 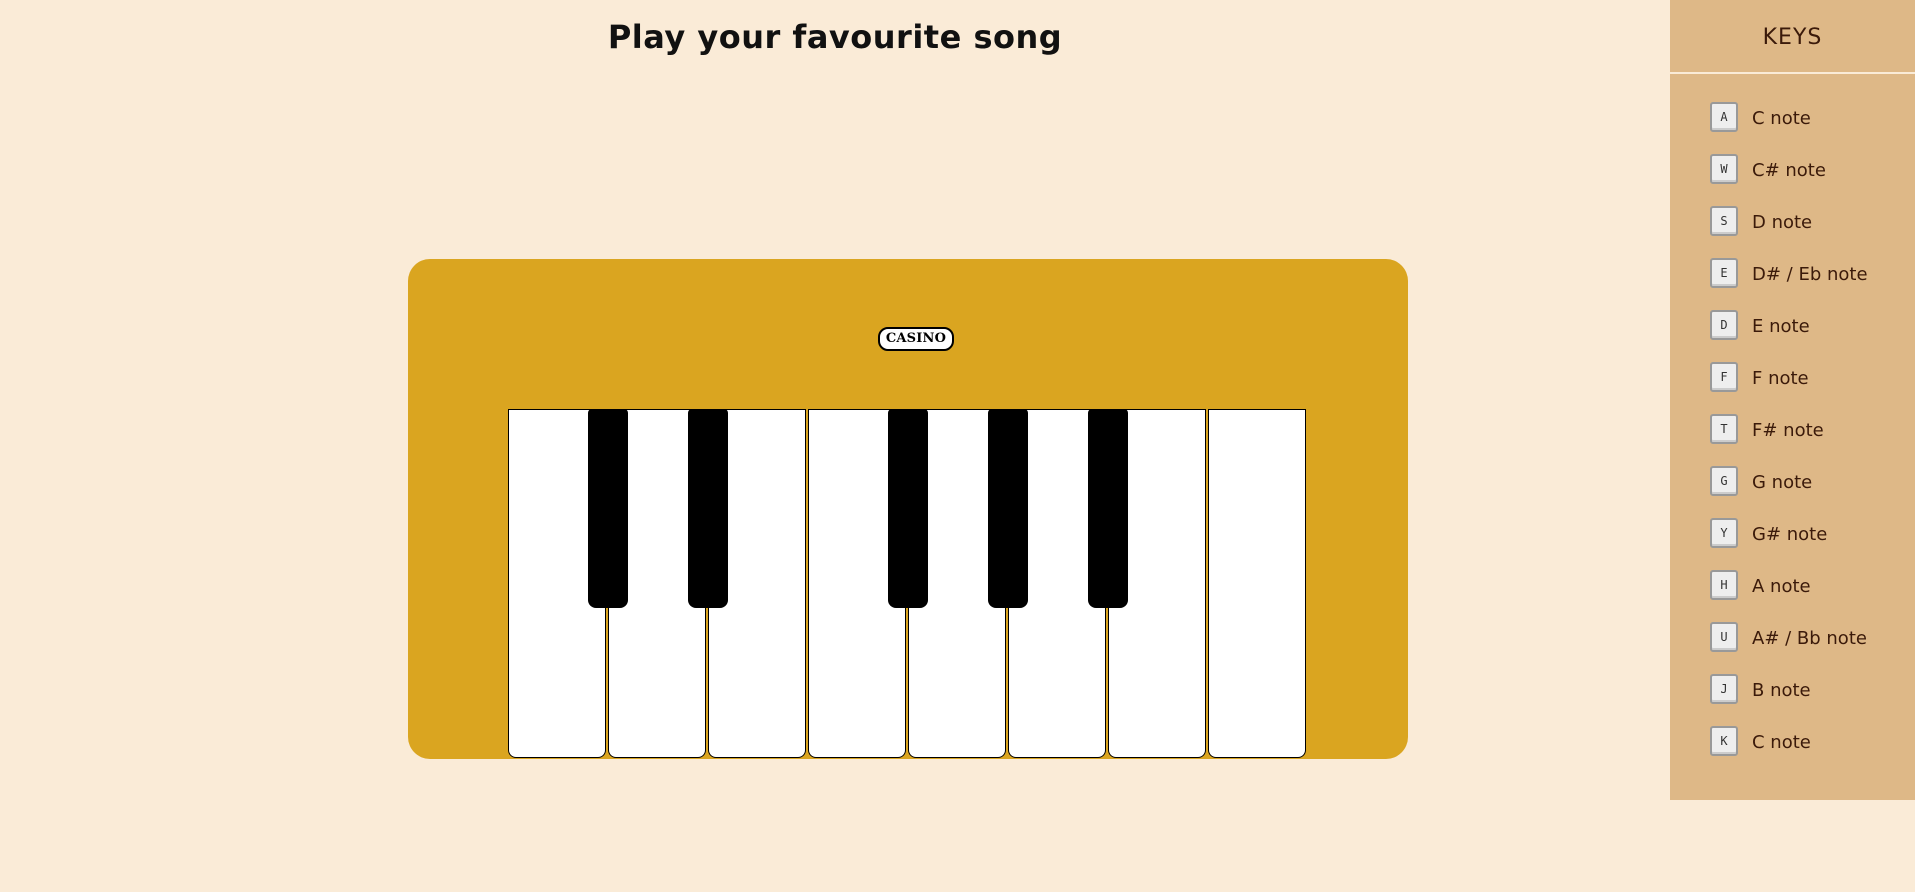 What do you see at coordinates (1724, 117) in the screenshot?
I see `keyboard-key-cap: A` at bounding box center [1724, 117].